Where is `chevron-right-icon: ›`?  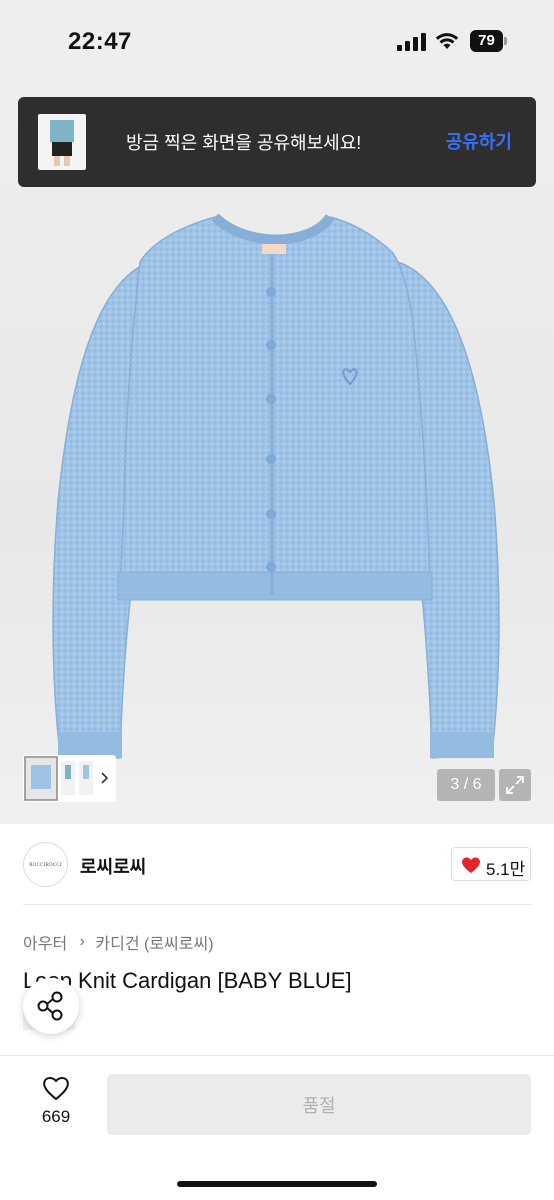
chevron-right-icon: › is located at coordinates (82, 941).